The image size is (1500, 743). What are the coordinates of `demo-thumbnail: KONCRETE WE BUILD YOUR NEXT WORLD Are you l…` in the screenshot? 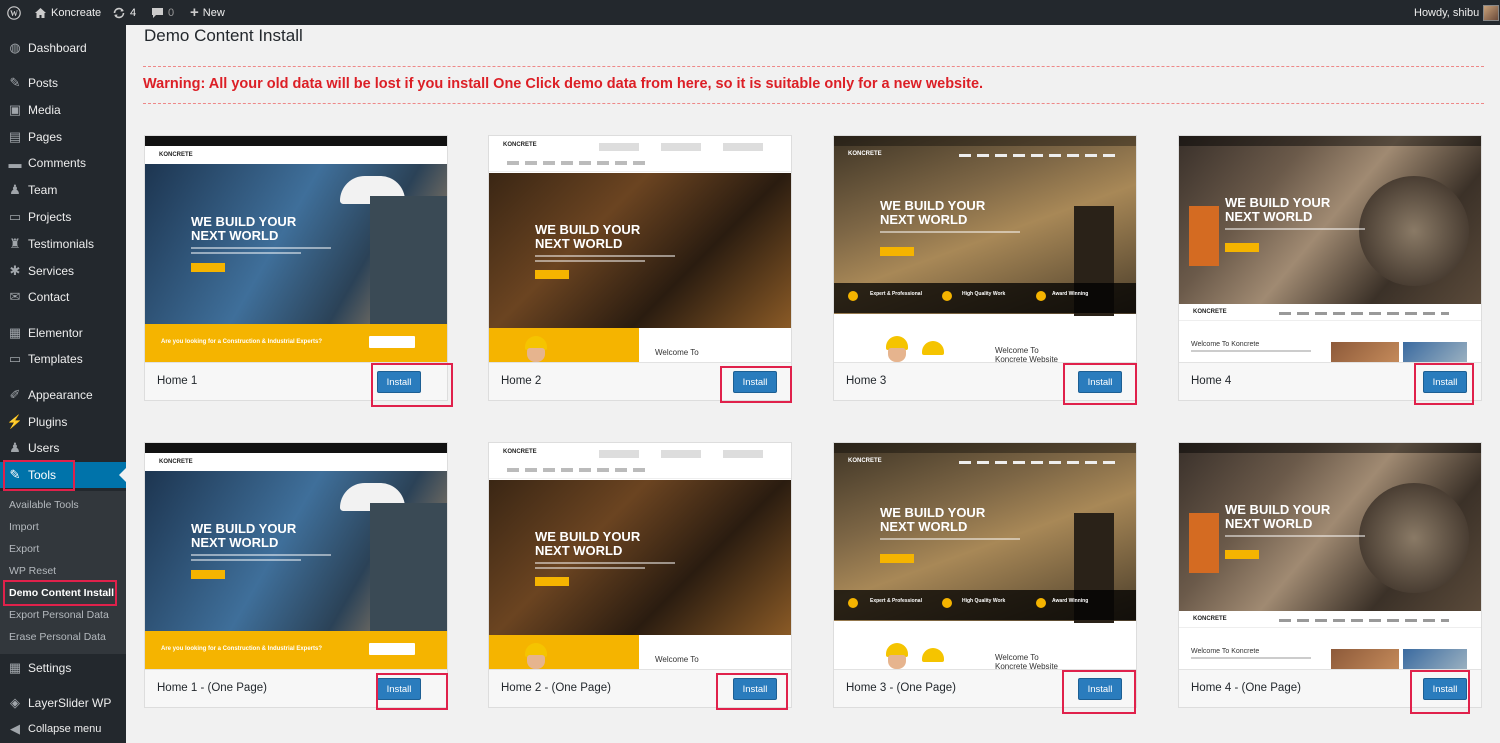 It's located at (296, 249).